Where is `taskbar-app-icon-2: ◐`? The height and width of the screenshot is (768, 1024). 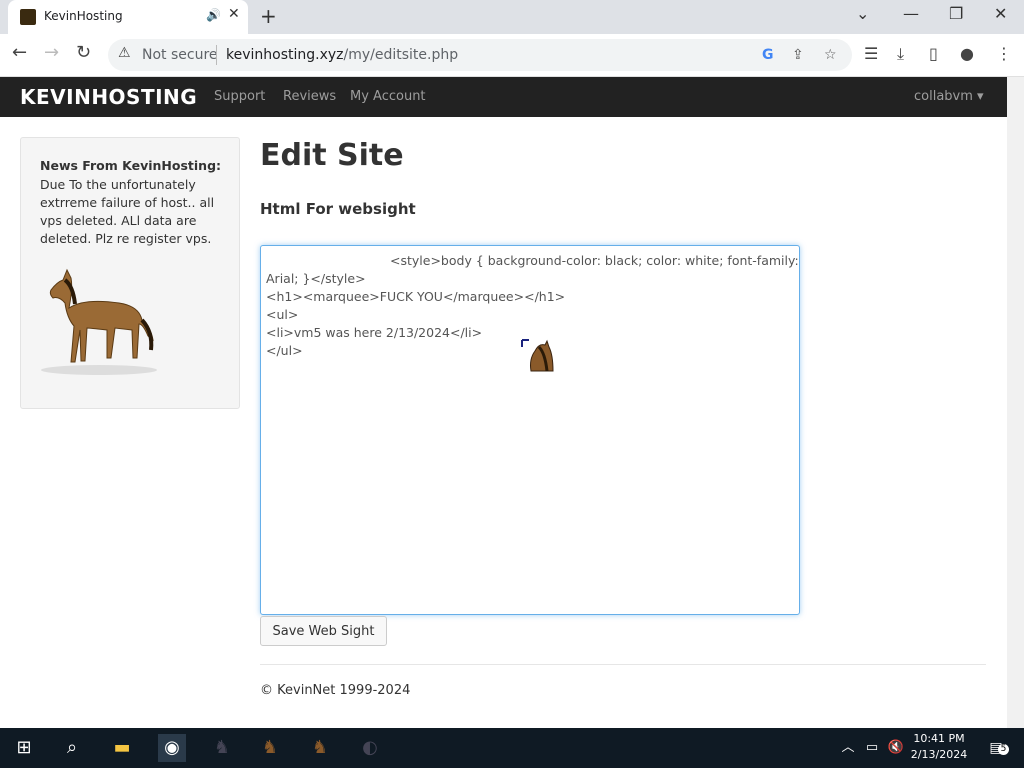
taskbar-app-icon-2: ◐ is located at coordinates (370, 748).